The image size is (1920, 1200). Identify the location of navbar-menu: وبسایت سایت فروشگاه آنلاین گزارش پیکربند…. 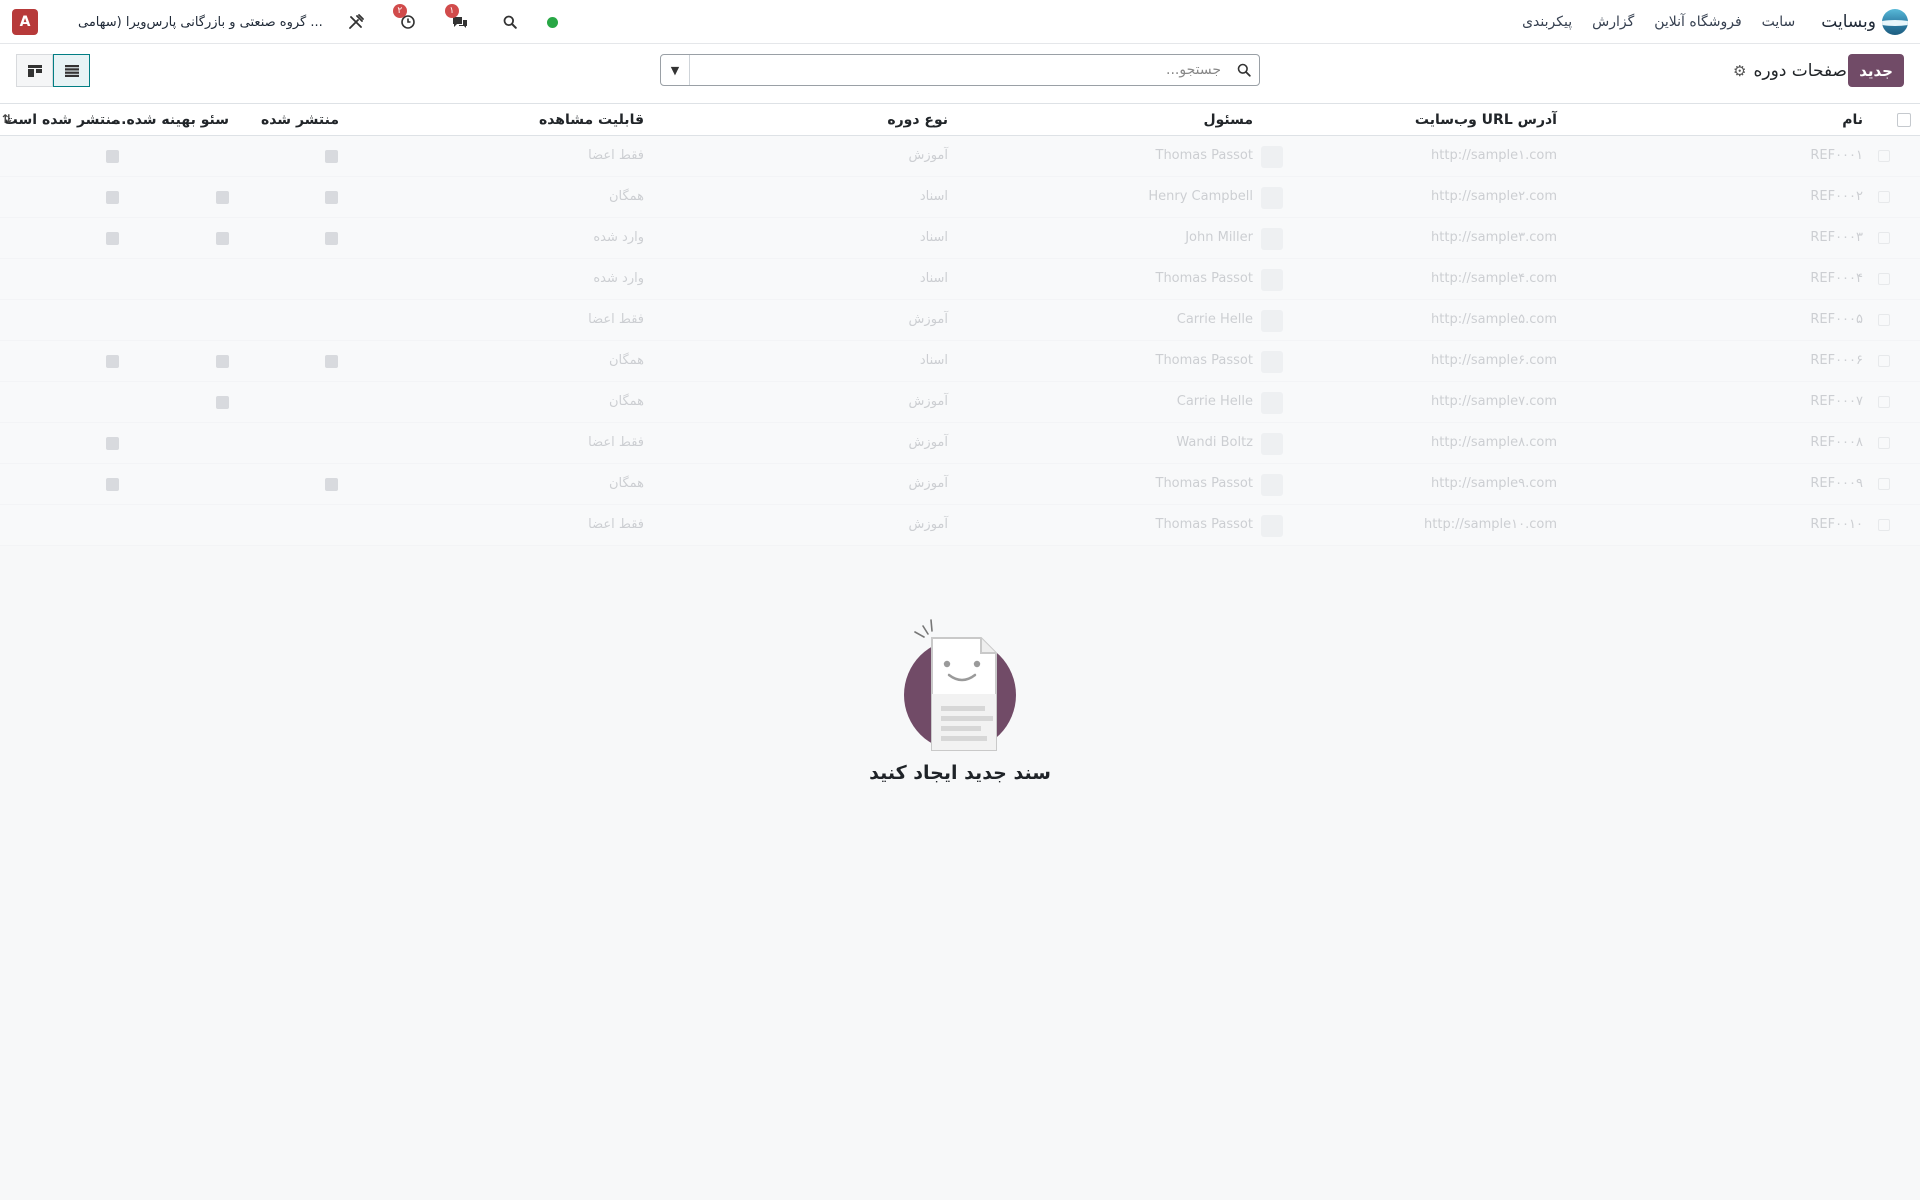
(1716, 22).